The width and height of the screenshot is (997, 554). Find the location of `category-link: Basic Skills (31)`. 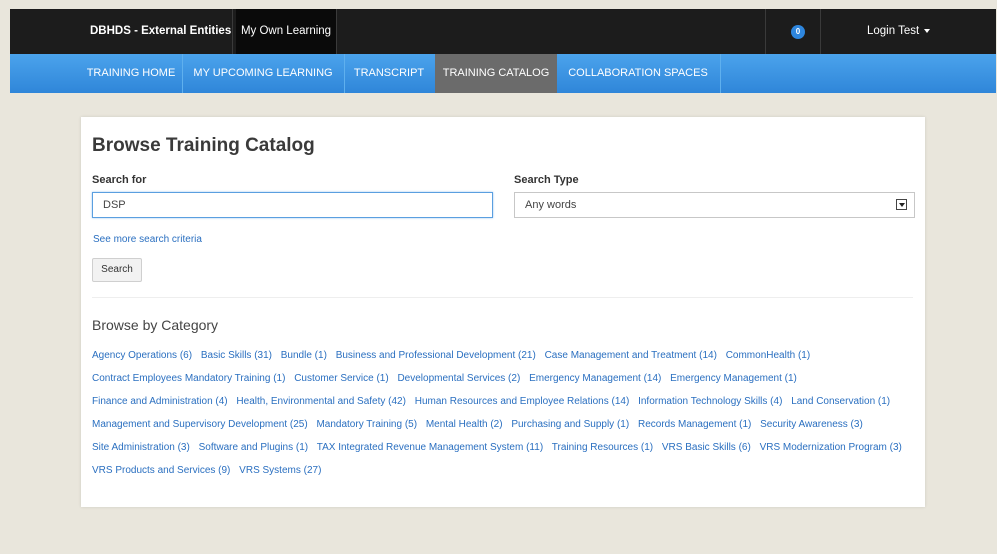

category-link: Basic Skills (31) is located at coordinates (236, 355).